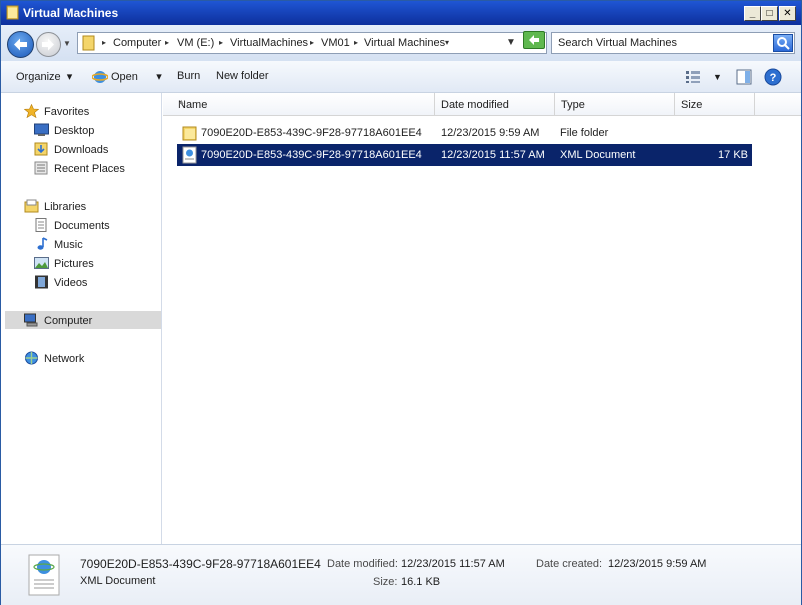 Image resolution: width=802 pixels, height=605 pixels. I want to click on search-icon, so click(783, 43).